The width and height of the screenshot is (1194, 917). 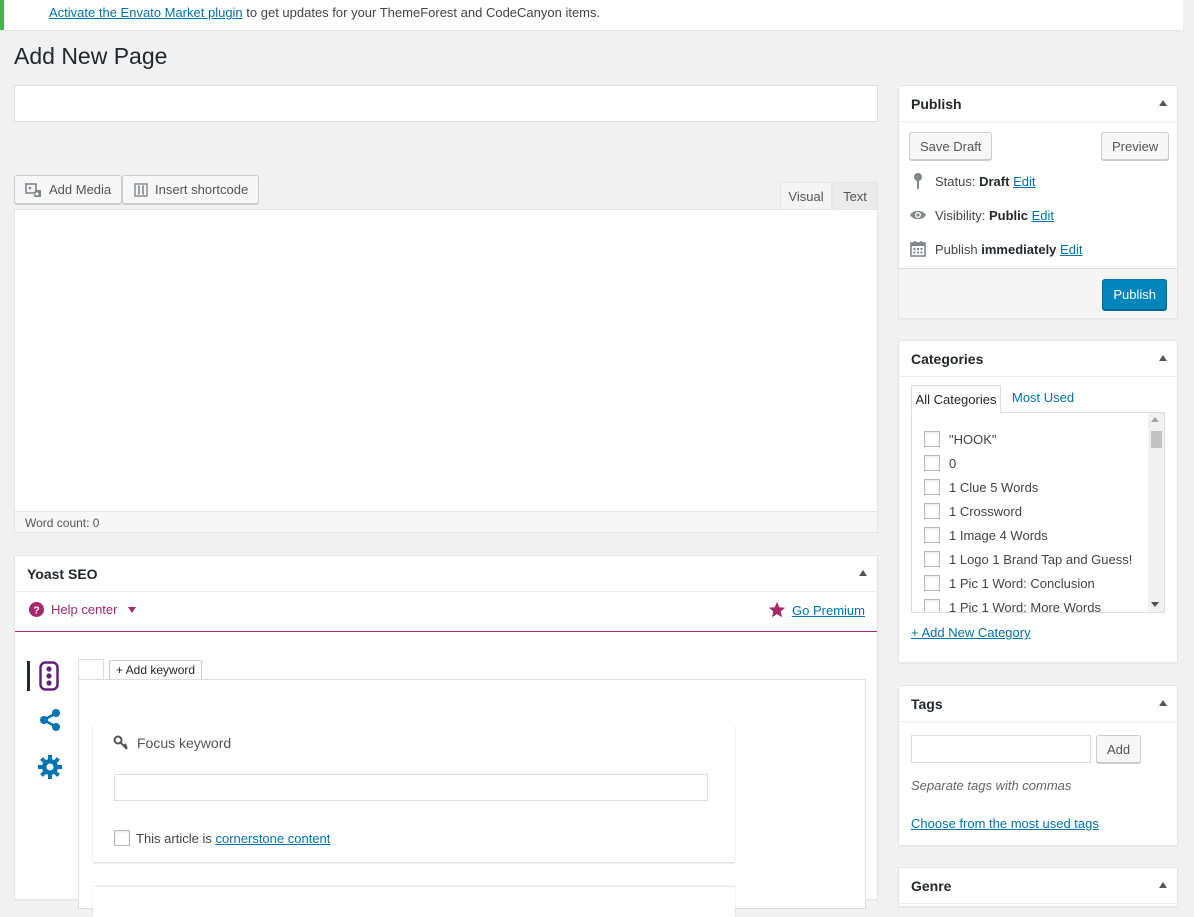 What do you see at coordinates (446, 103) in the screenshot?
I see `post-title-input` at bounding box center [446, 103].